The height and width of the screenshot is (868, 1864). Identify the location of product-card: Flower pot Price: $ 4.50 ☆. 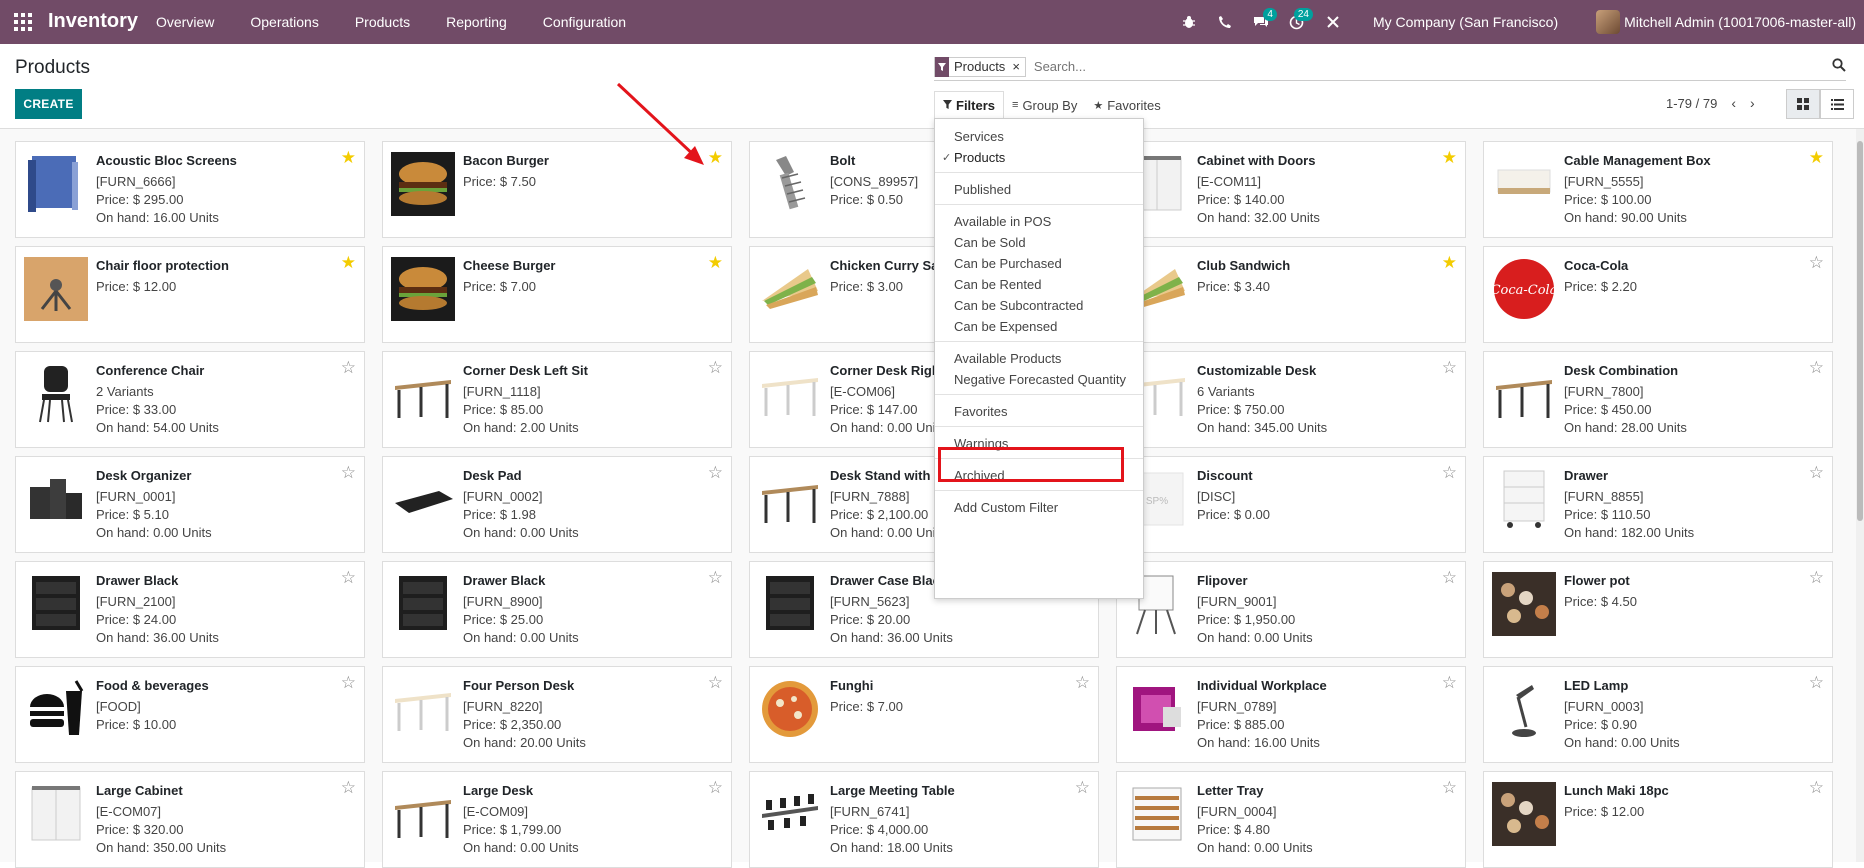
(1658, 609).